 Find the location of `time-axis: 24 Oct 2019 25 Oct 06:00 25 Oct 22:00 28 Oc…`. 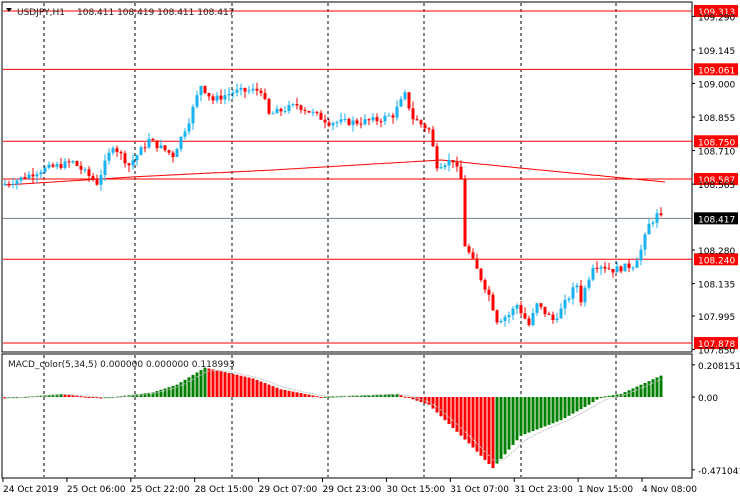

time-axis: 24 Oct 2019 25 Oct 06:00 25 Oct 22:00 28 Oc… is located at coordinates (349, 486).